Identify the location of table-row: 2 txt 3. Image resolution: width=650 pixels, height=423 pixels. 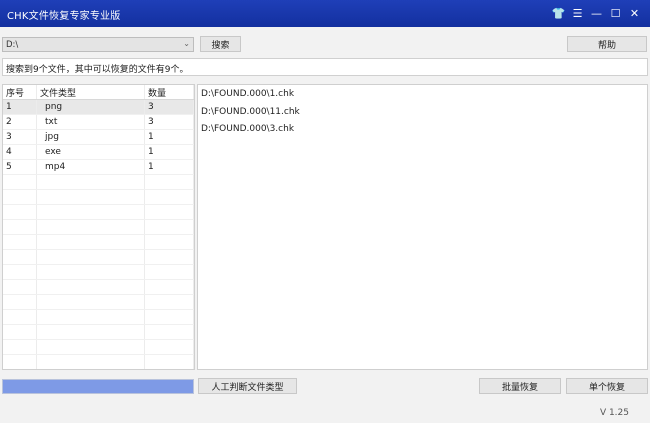
(98, 122).